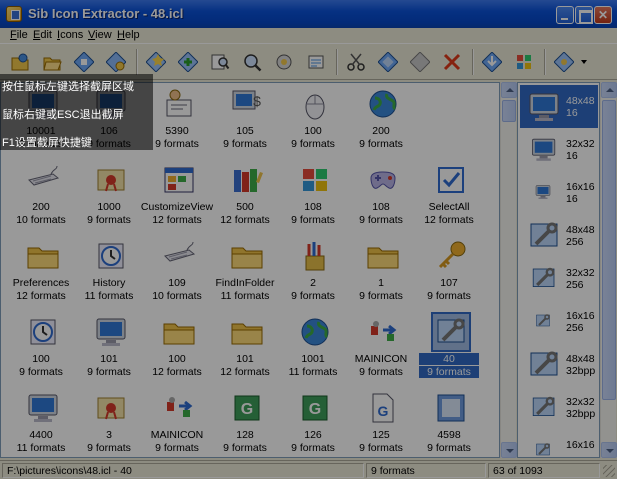 The height and width of the screenshot is (479, 617). I want to click on format-depth: 16, so click(572, 199).